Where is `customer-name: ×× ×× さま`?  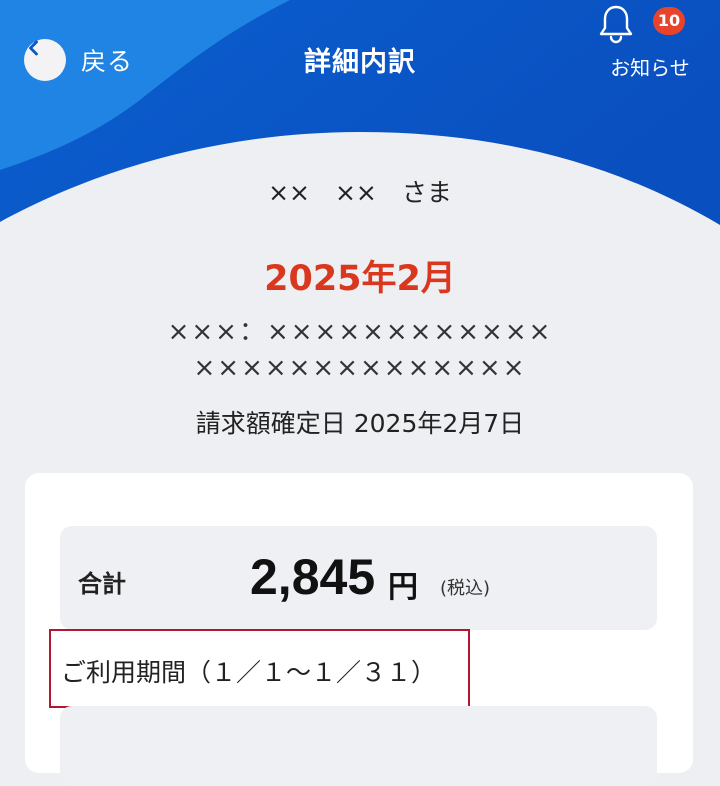 customer-name: ×× ×× さま is located at coordinates (360, 192).